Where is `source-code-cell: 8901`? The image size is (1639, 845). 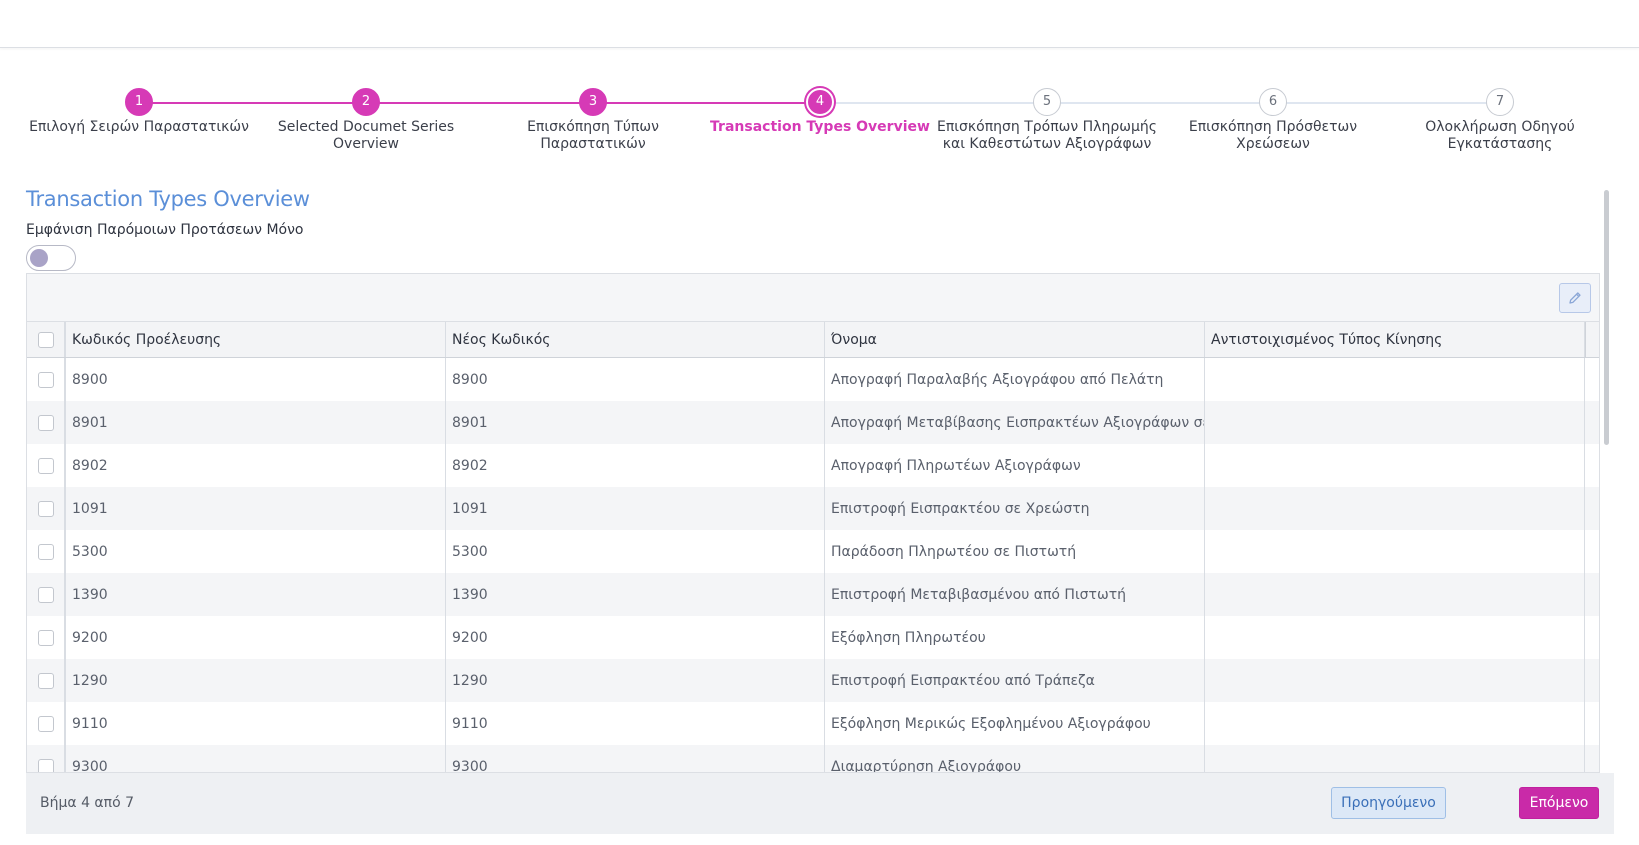 source-code-cell: 8901 is located at coordinates (256, 422).